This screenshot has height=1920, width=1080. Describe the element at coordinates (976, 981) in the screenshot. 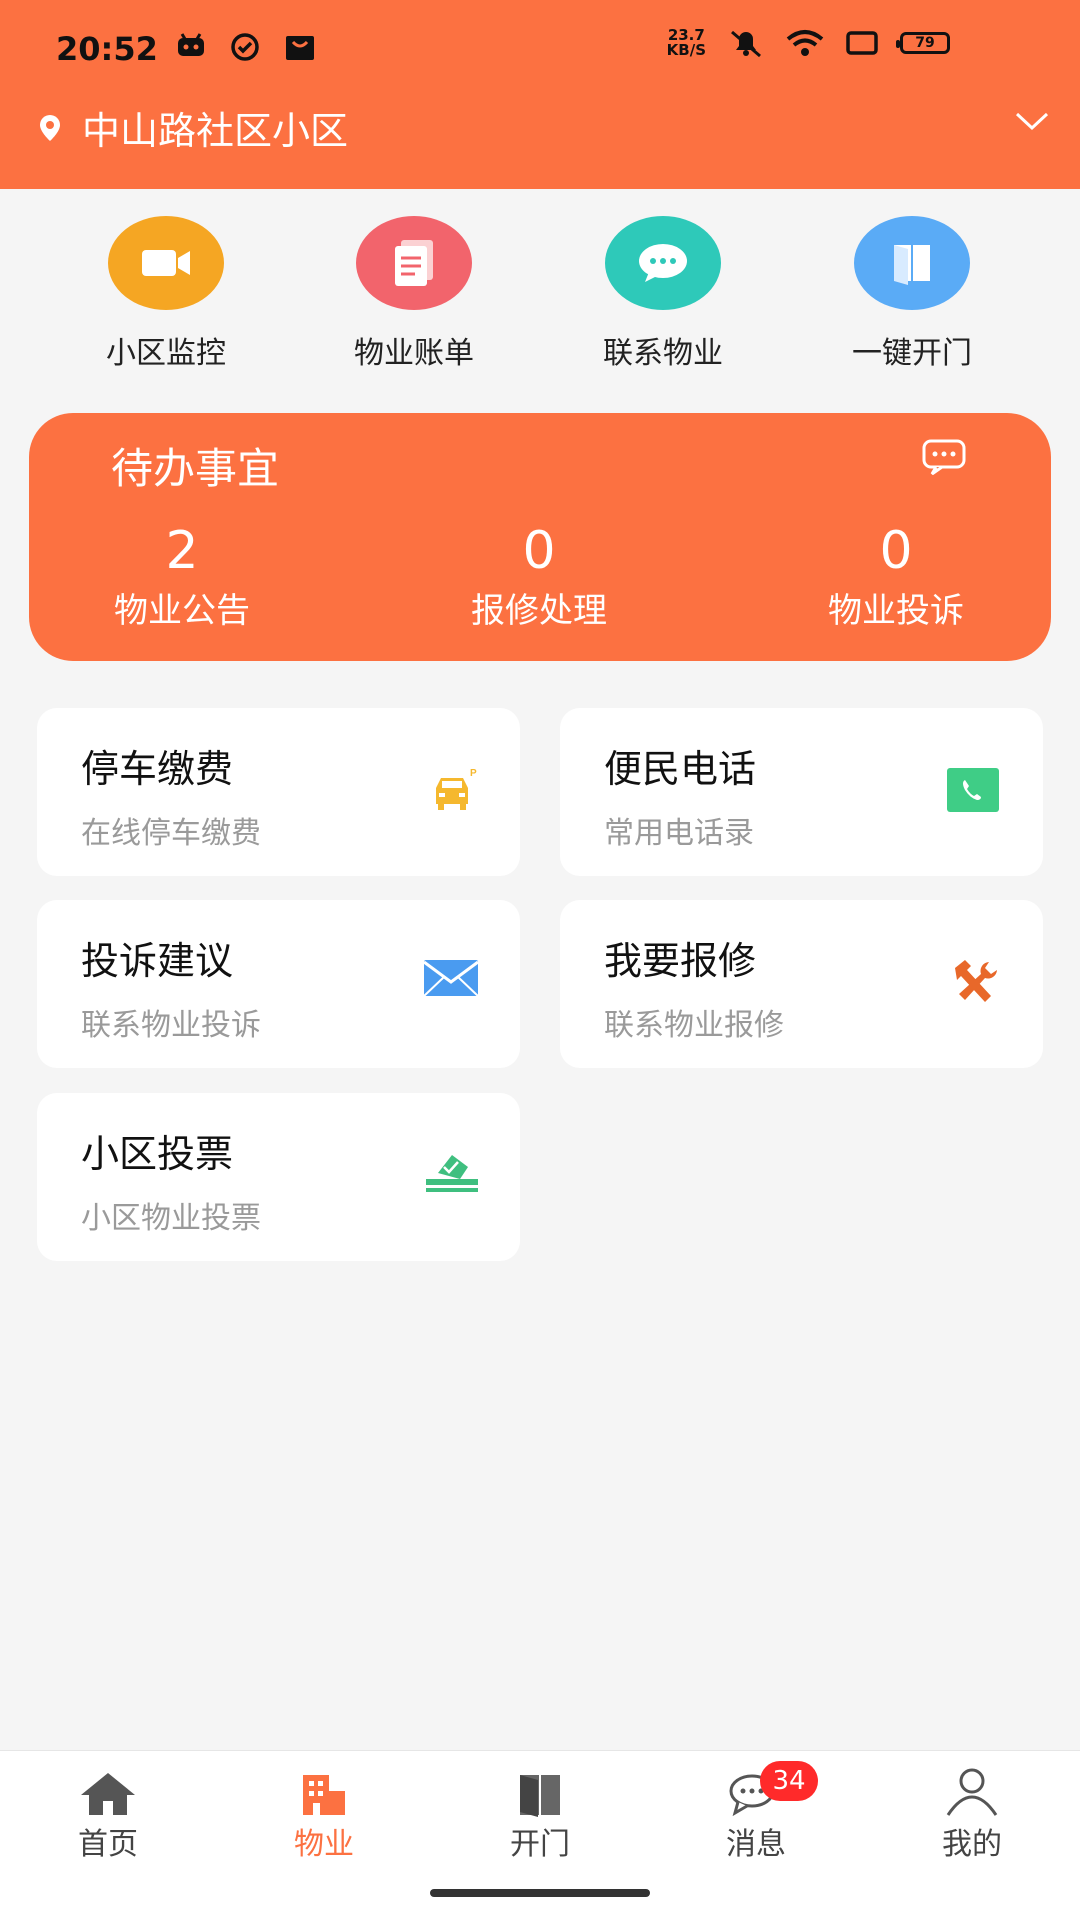

I see `repair-tools-icon` at that location.